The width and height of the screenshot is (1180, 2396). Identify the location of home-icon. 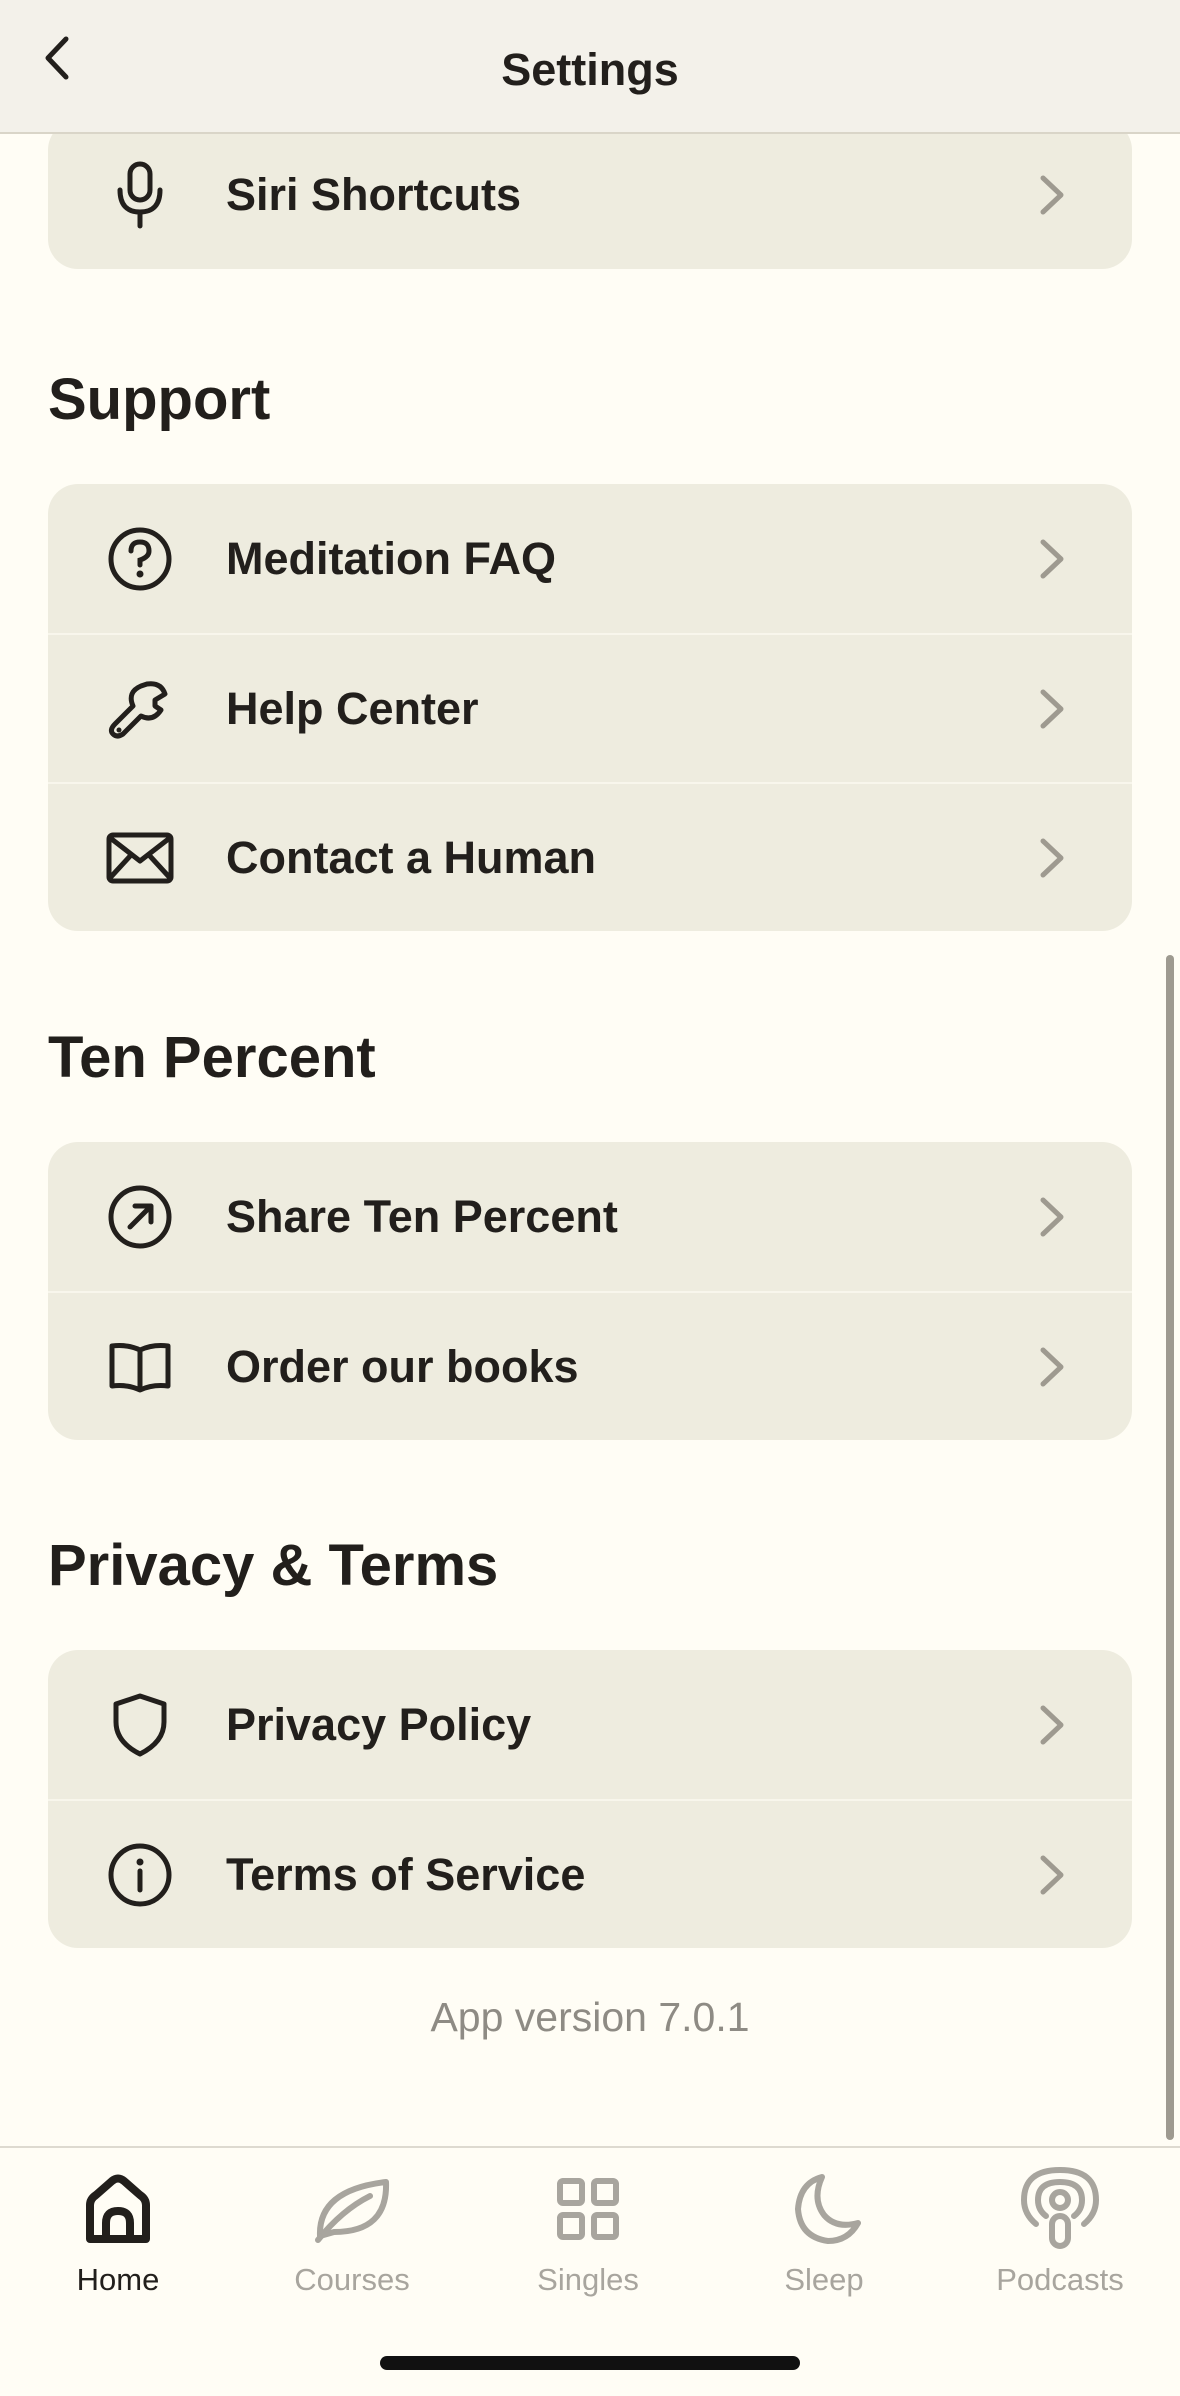
(118, 2209).